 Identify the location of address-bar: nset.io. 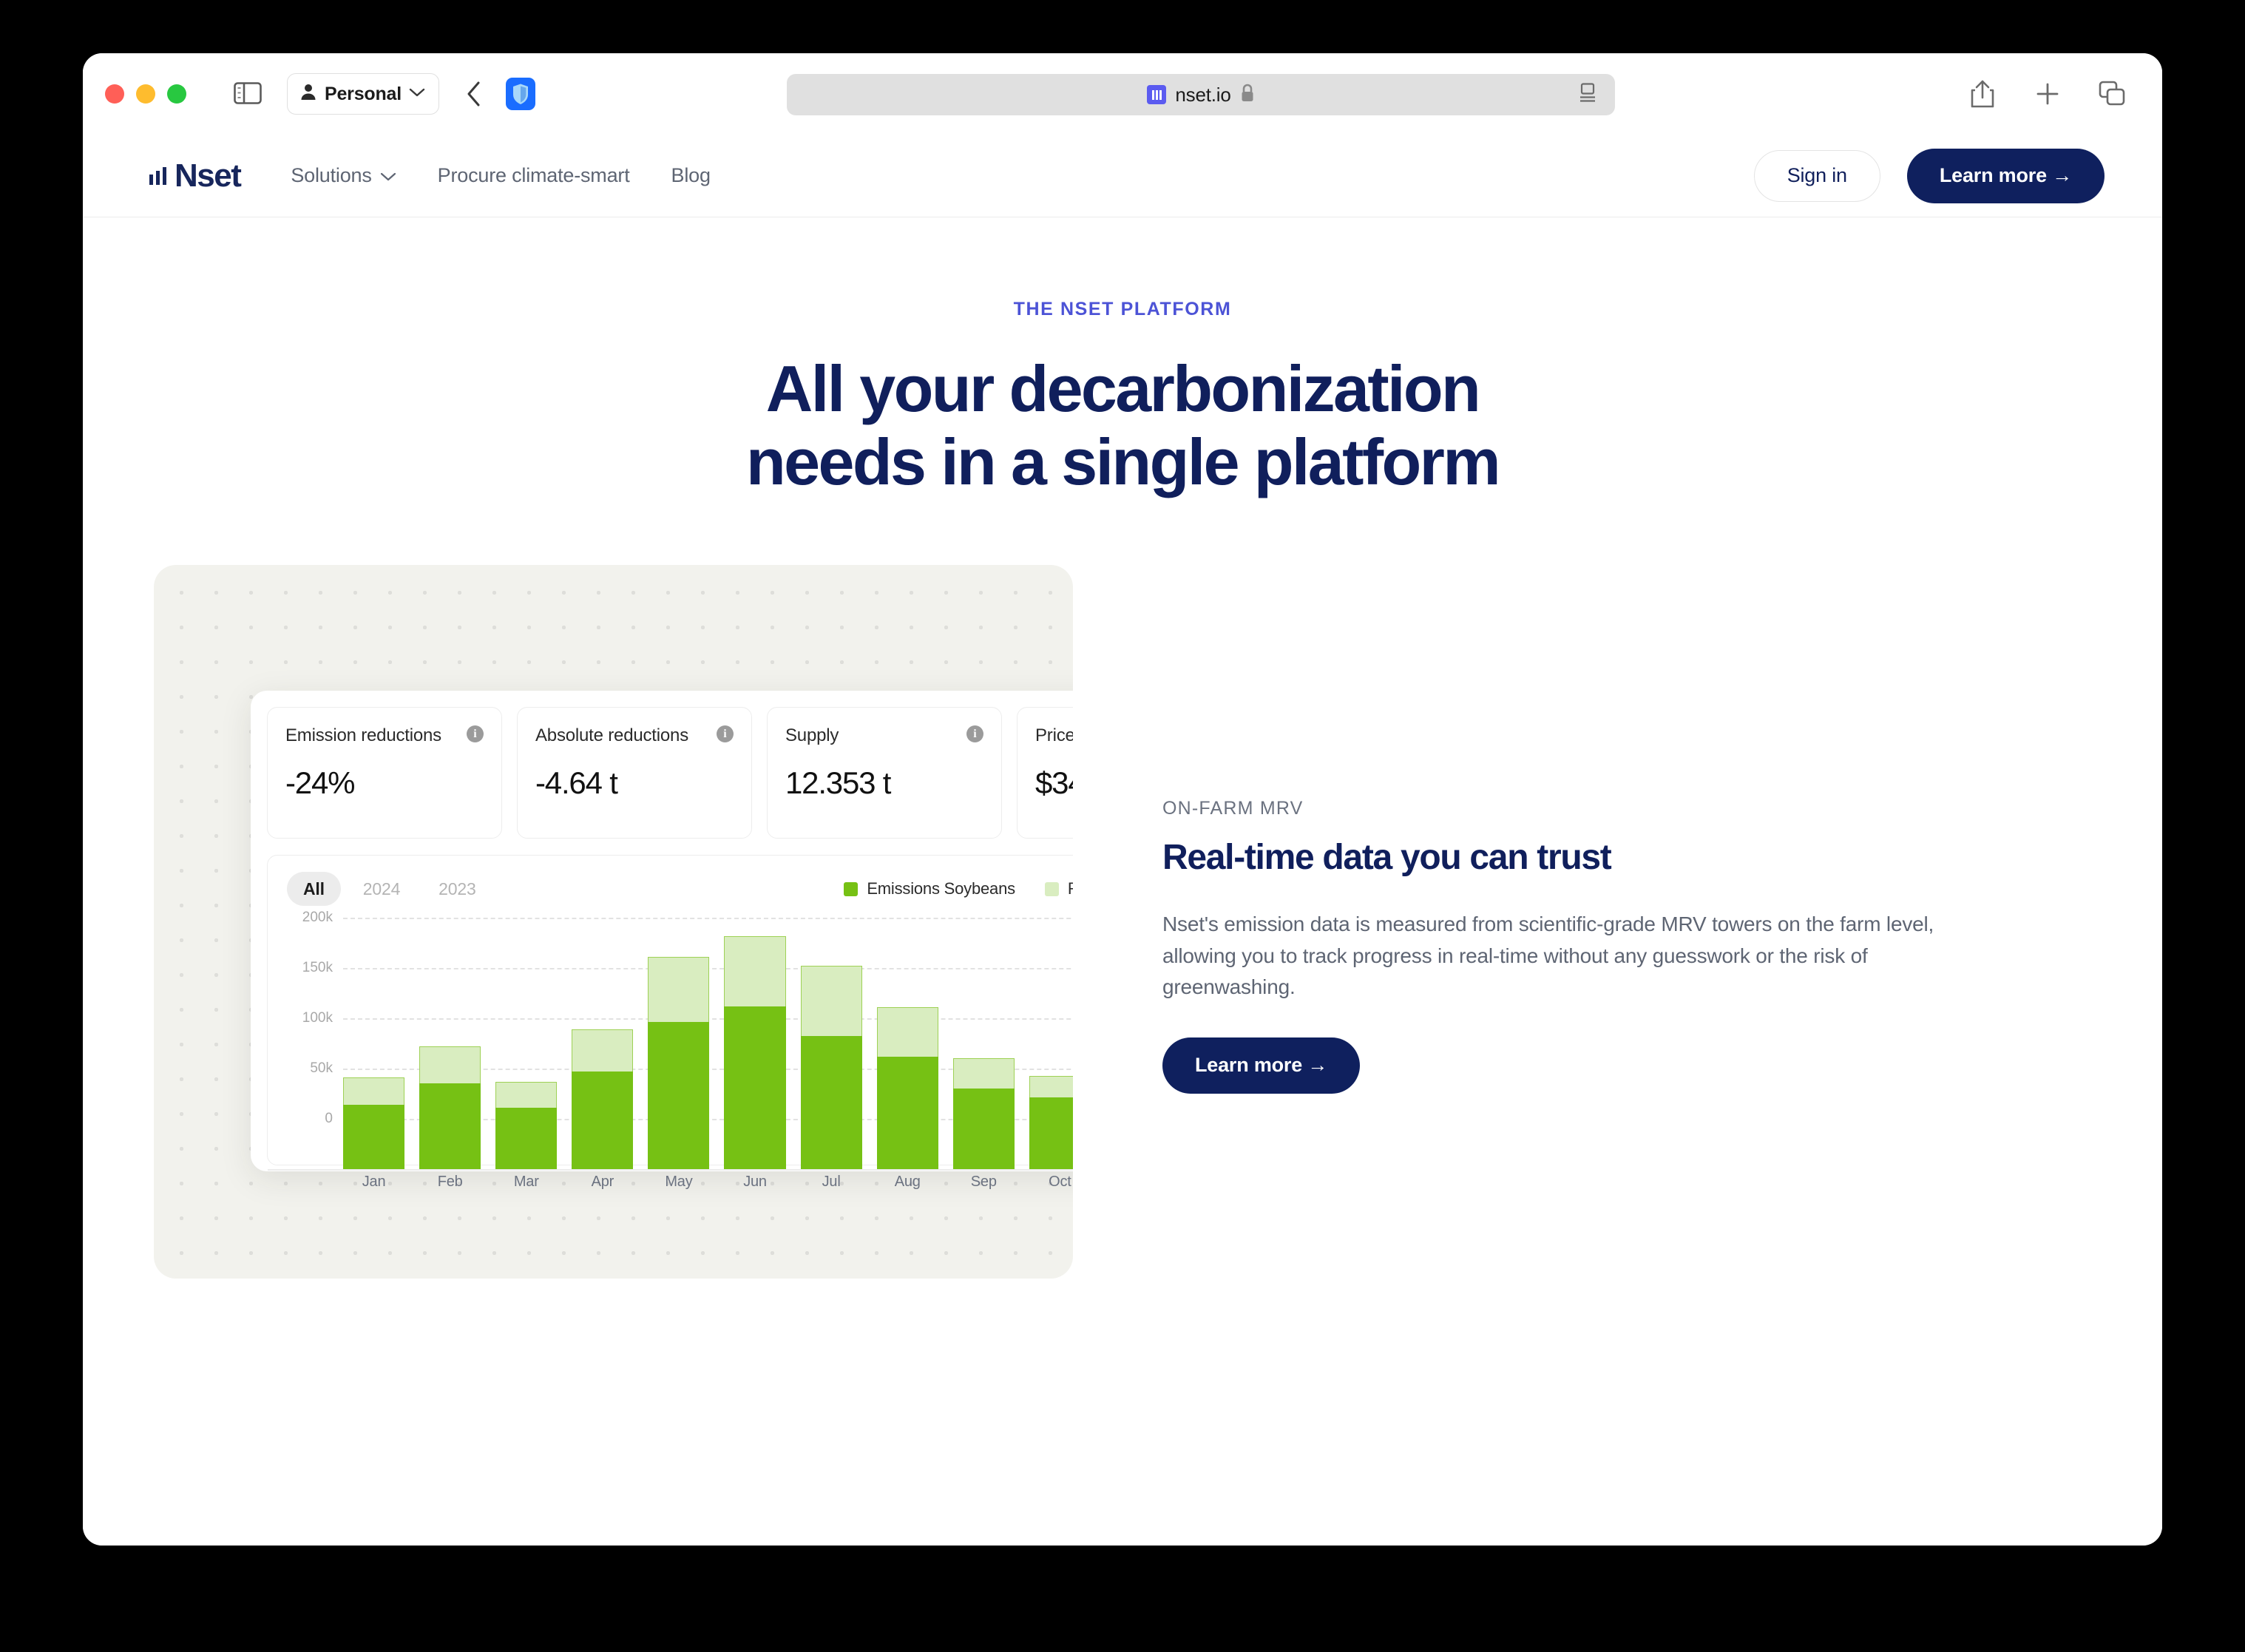
(1201, 94).